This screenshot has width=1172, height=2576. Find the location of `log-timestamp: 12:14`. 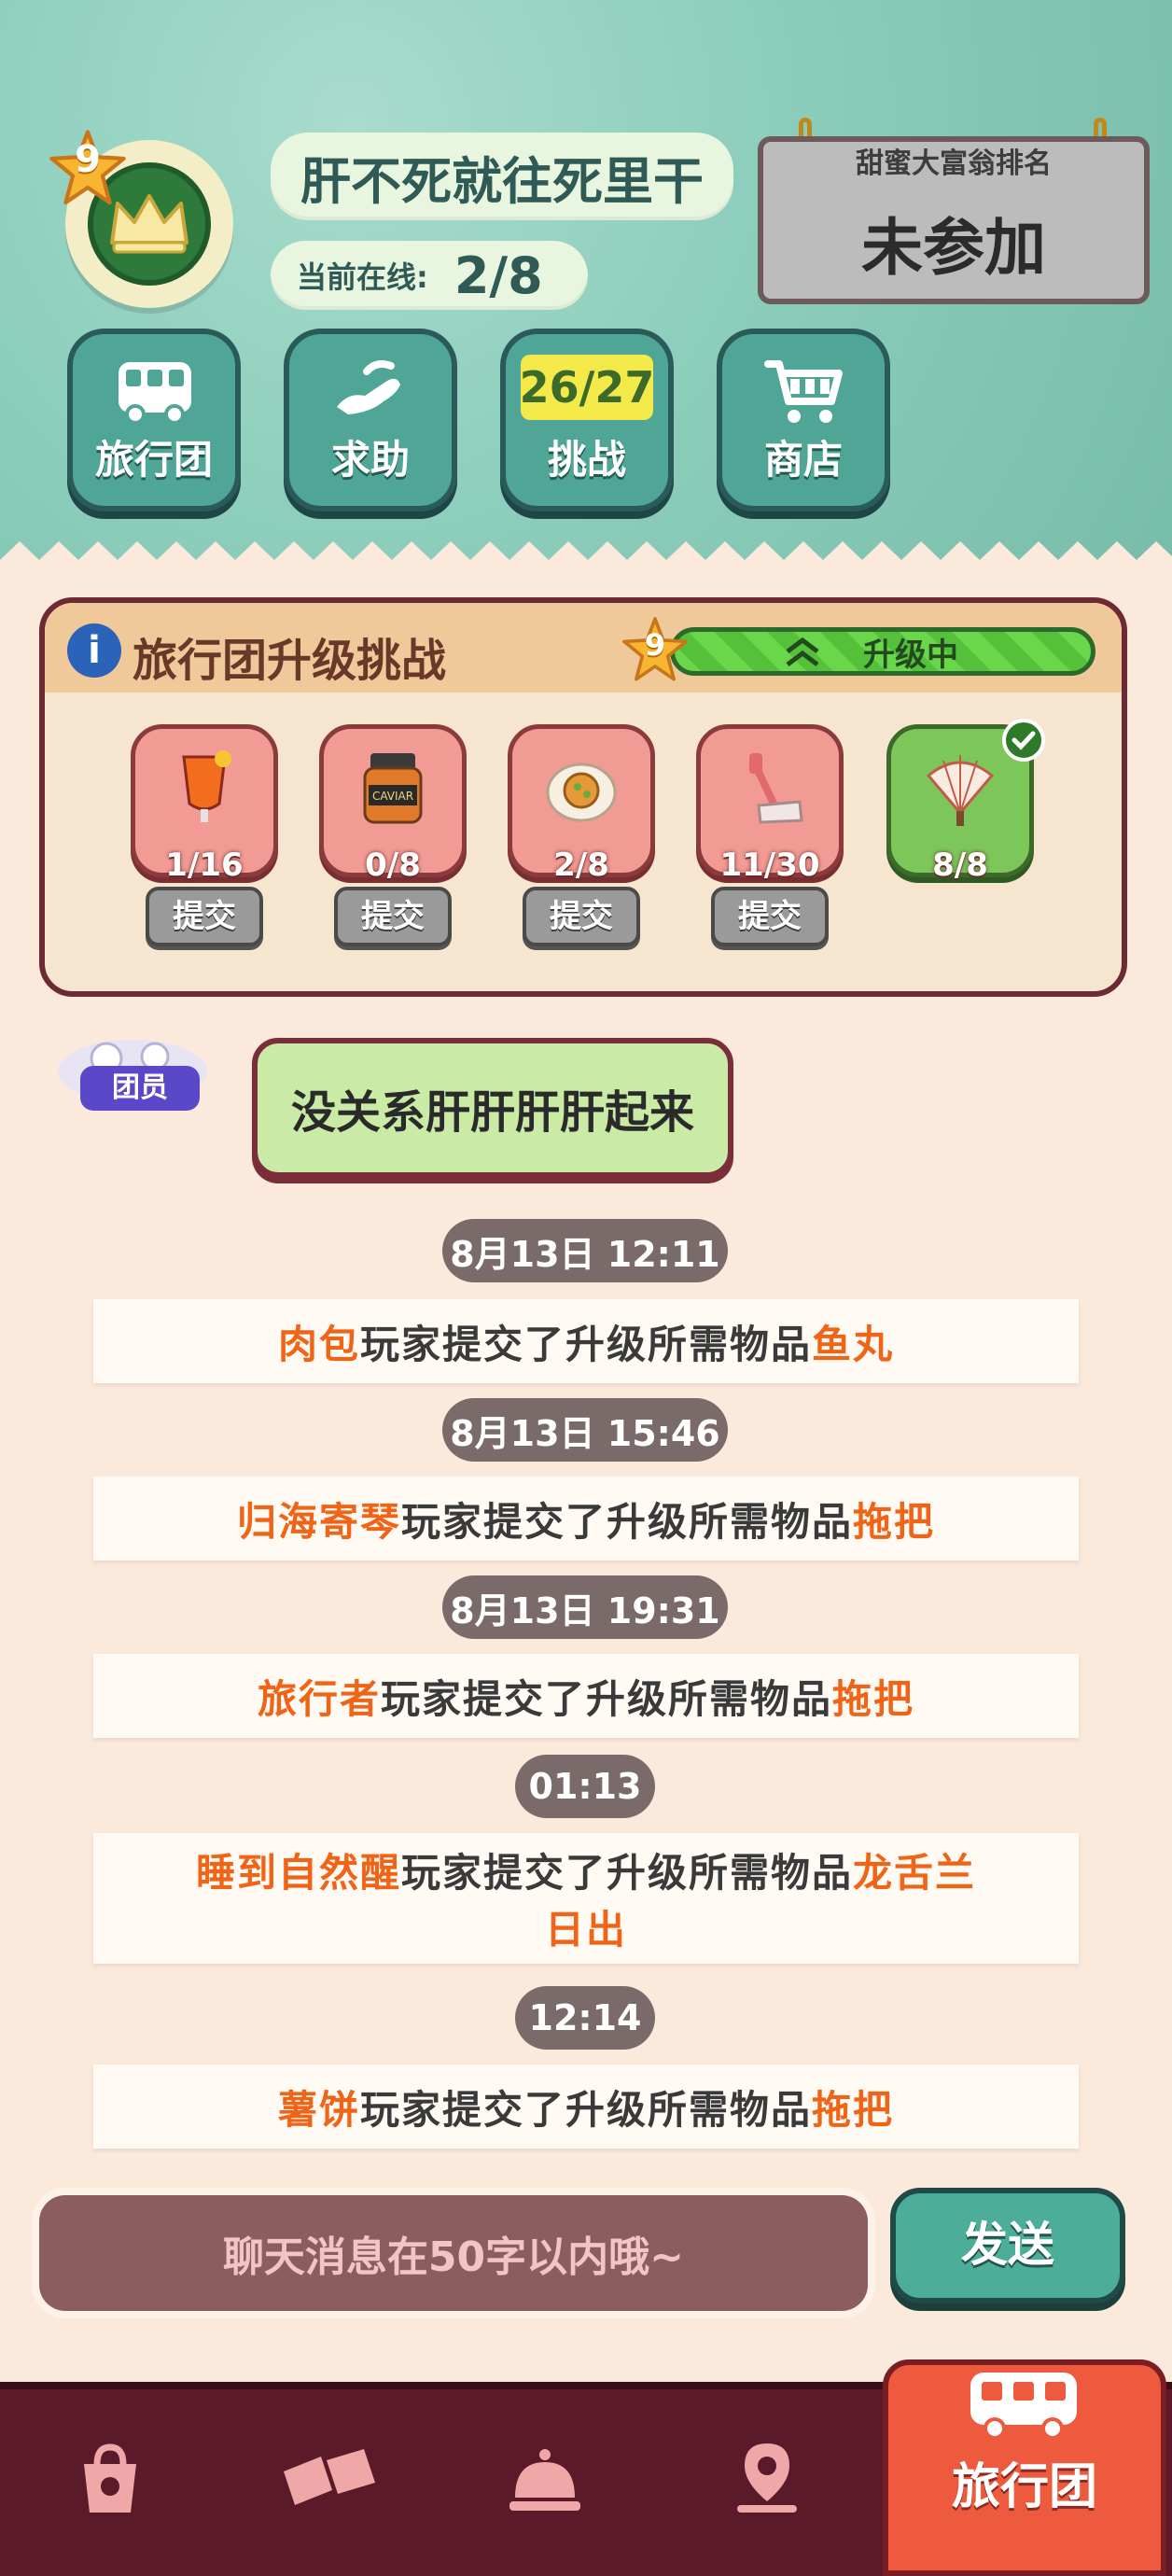

log-timestamp: 12:14 is located at coordinates (585, 2018).